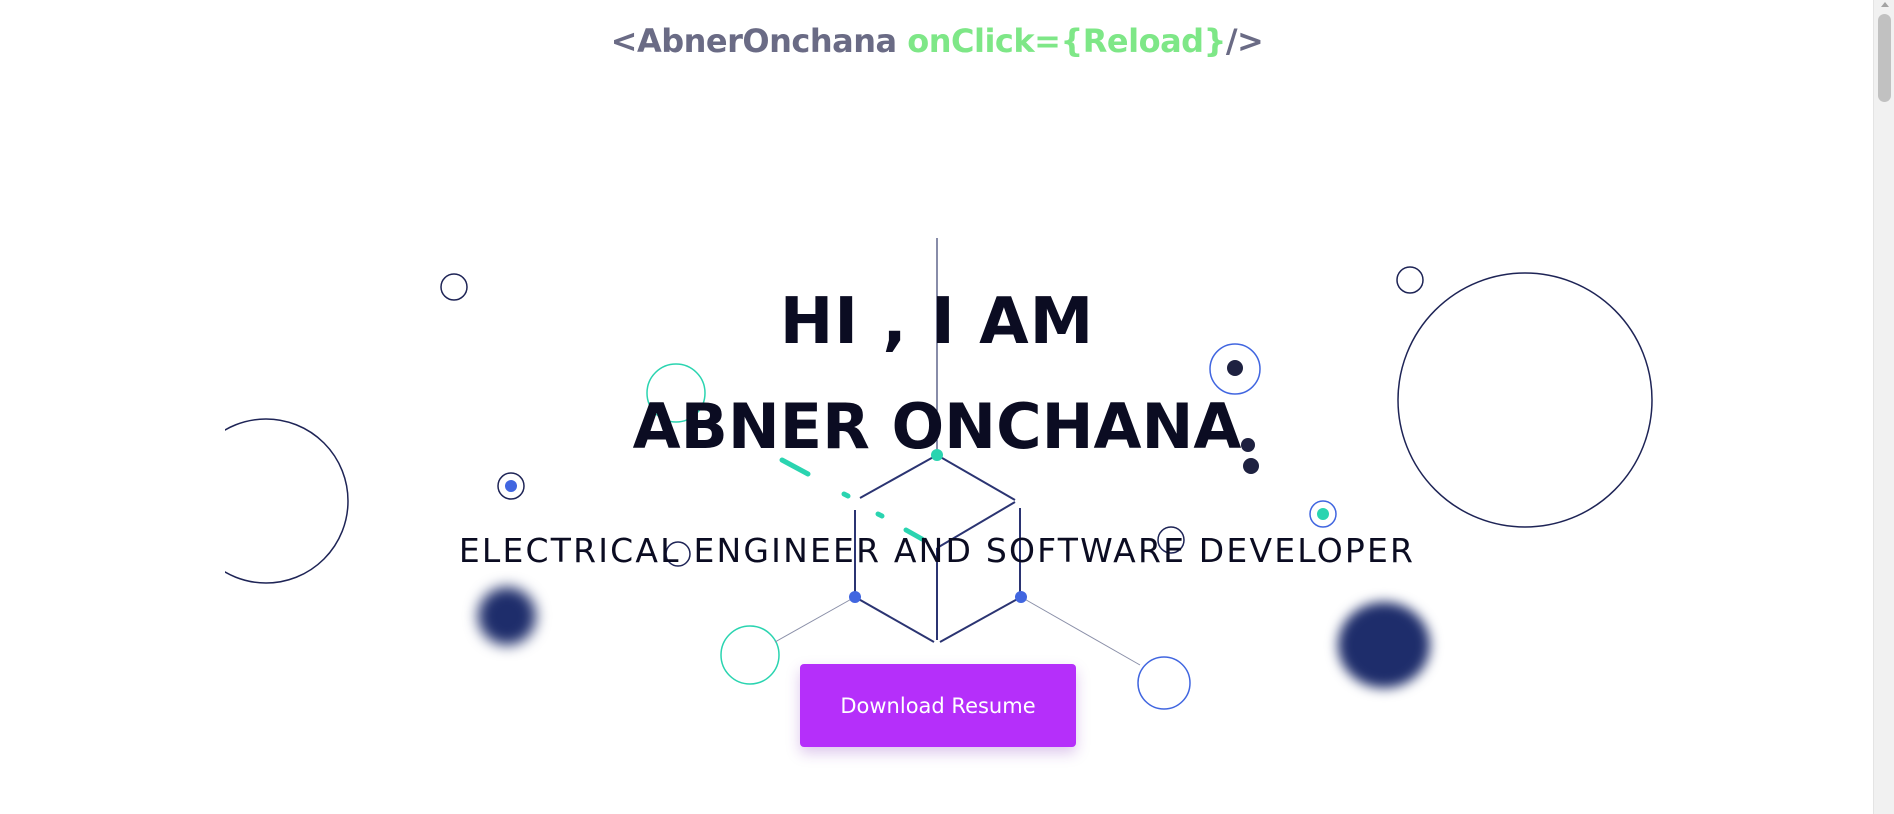  I want to click on site-logo: <AbnerOnchana onClick={Reload}/>, so click(937, 41).